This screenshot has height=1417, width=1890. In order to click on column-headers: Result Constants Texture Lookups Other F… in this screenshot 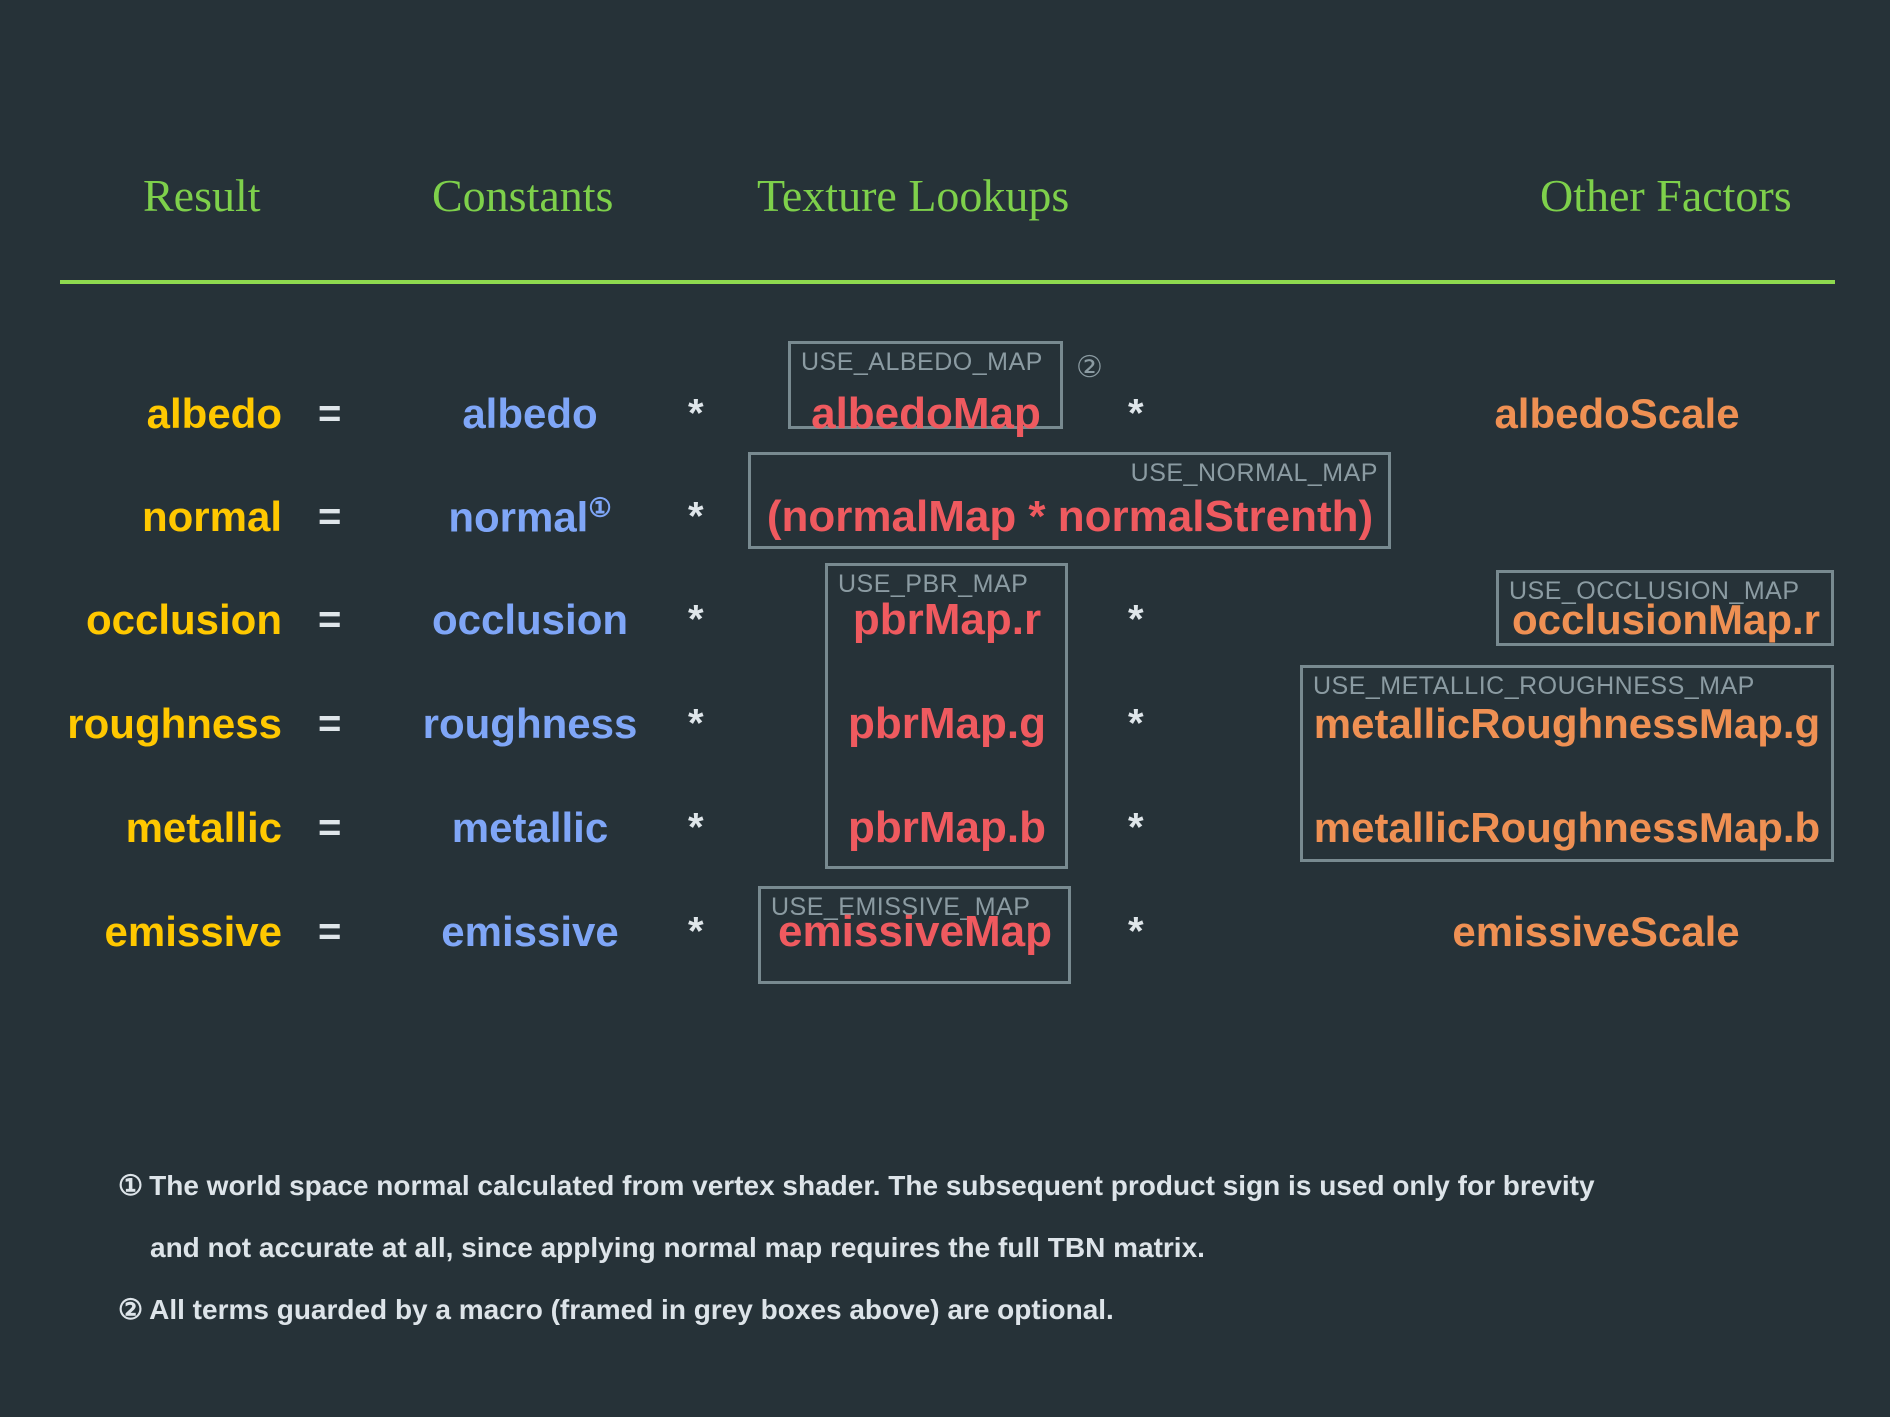, I will do `click(945, 203)`.